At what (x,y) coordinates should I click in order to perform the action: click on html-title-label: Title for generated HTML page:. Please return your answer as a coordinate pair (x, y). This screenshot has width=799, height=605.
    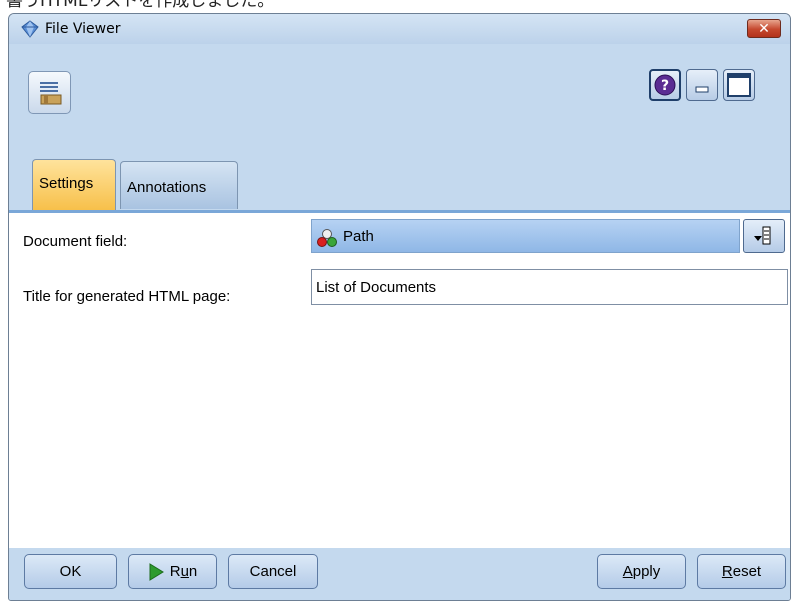
    Looking at the image, I should click on (127, 296).